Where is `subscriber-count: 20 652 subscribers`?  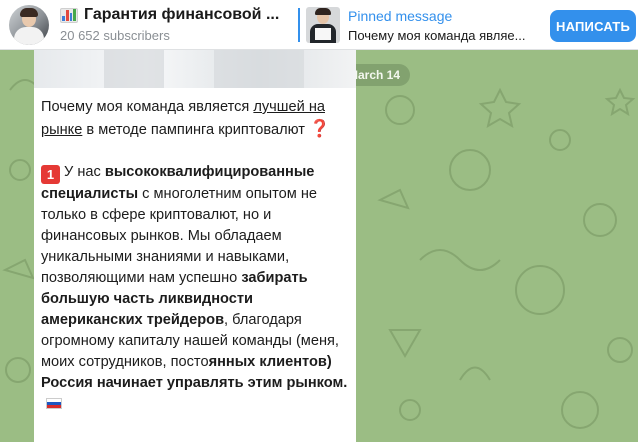
subscriber-count: 20 652 subscribers is located at coordinates (115, 35).